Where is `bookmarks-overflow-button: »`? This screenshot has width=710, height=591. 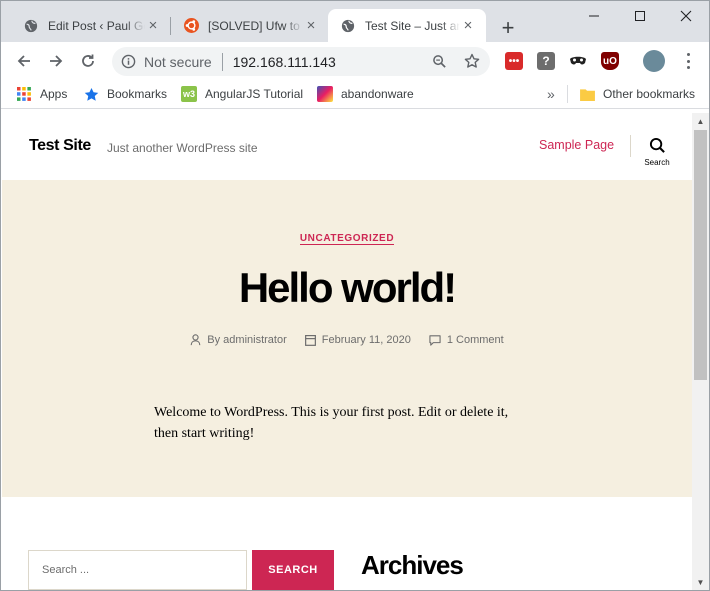 bookmarks-overflow-button: » is located at coordinates (551, 94).